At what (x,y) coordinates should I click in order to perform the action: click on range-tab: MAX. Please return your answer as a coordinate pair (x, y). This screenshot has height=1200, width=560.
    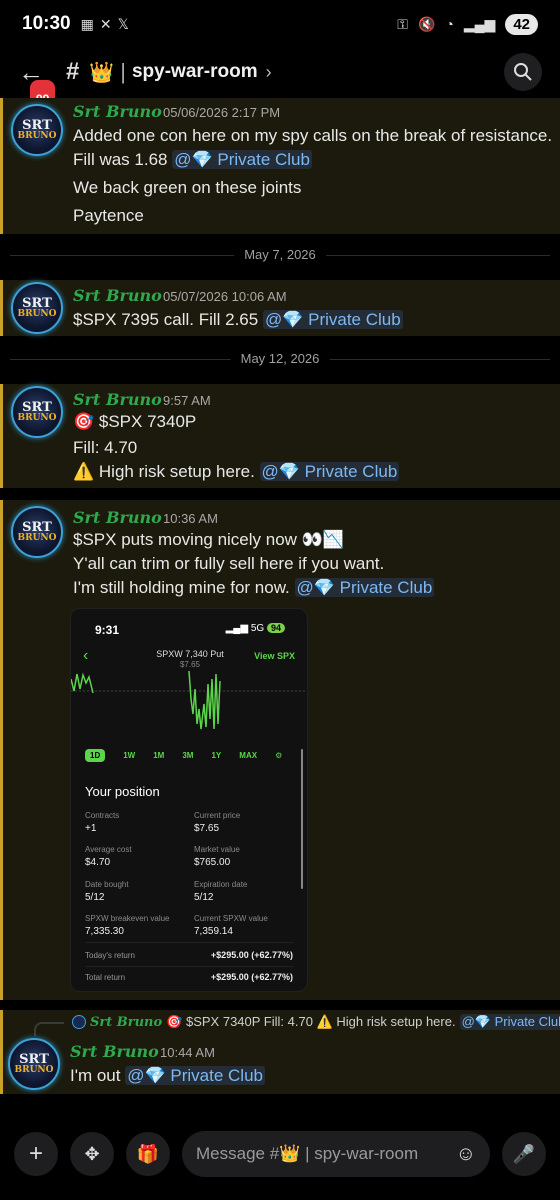
    Looking at the image, I should click on (248, 755).